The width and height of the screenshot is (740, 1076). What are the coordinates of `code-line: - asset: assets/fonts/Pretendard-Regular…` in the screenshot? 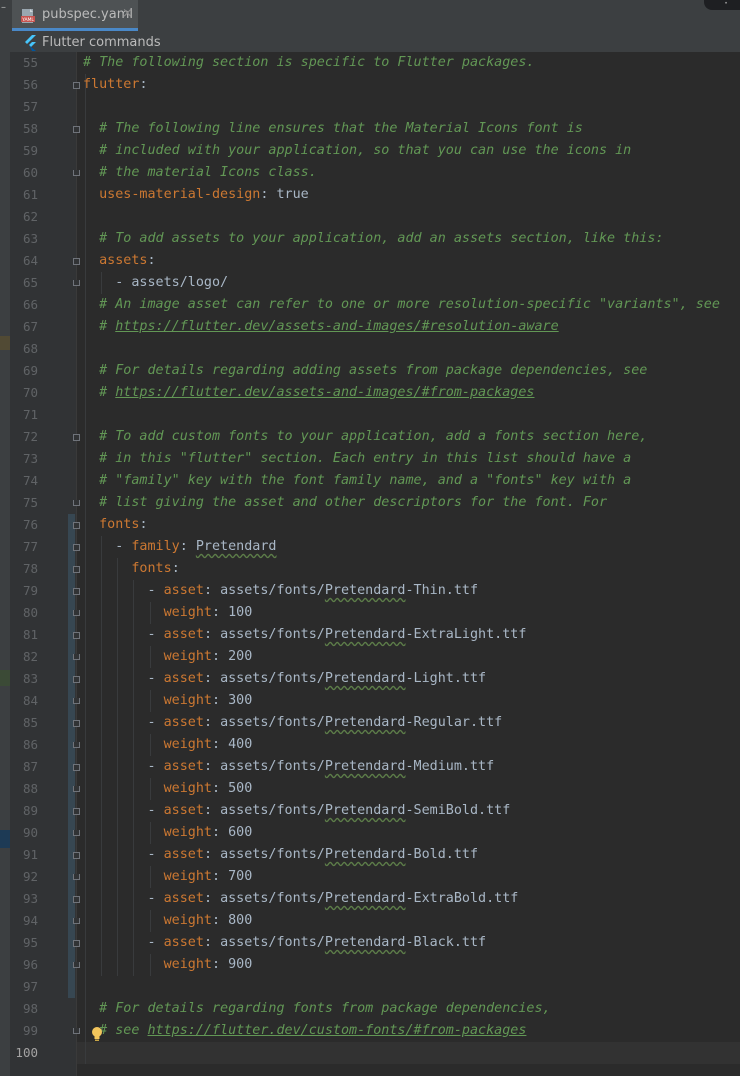 It's located at (293, 723).